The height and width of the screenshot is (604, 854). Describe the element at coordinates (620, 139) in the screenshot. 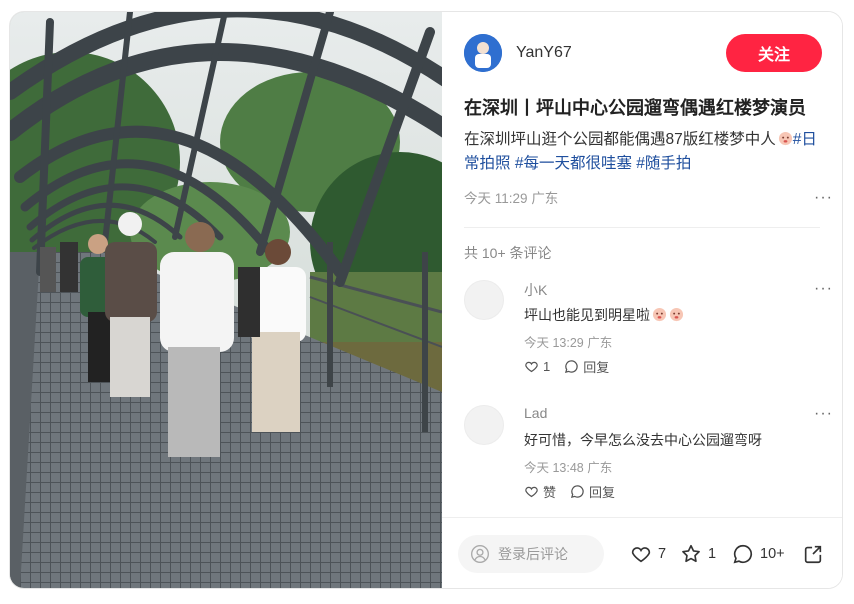

I see `post-desc-text: 在深圳坪山逛个公园都能偶遇87版红楼梦中人` at that location.